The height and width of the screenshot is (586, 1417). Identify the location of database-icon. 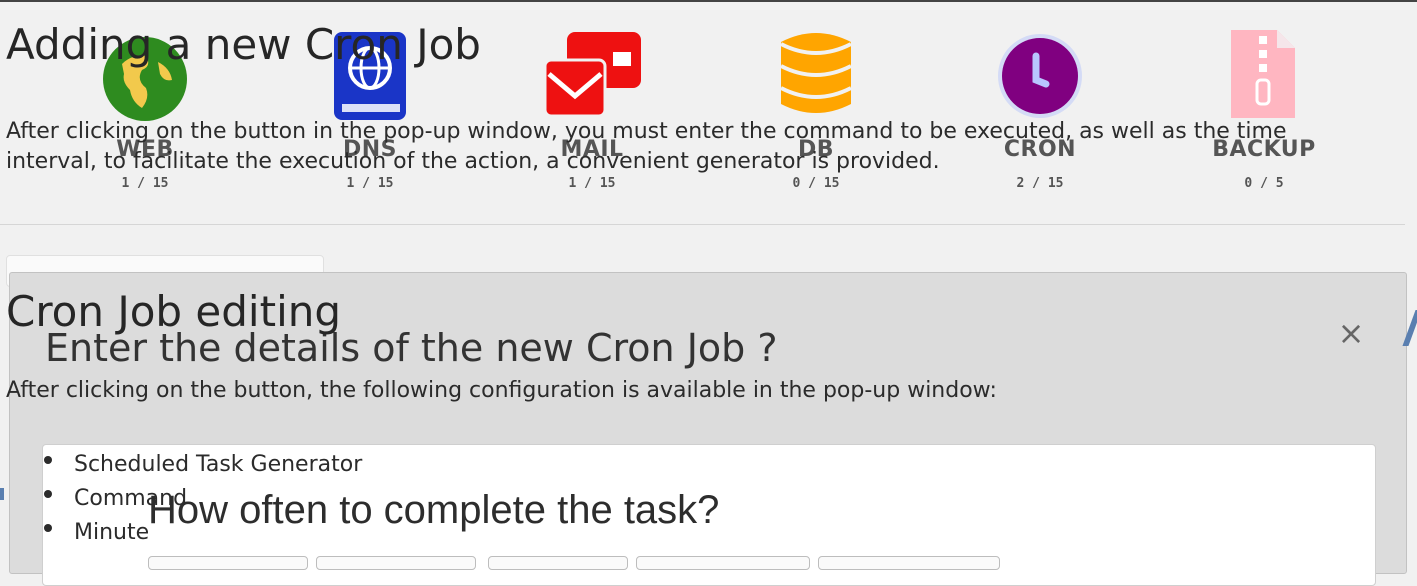
(816, 73).